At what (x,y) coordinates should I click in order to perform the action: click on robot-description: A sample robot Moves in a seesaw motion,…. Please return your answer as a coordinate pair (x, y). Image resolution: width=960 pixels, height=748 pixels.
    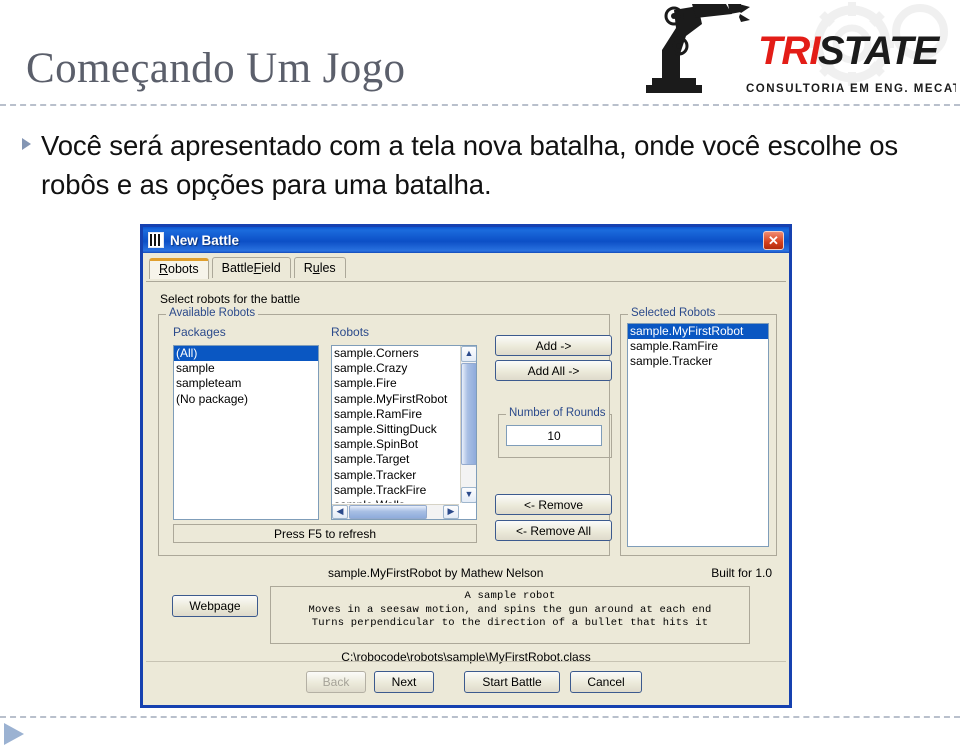
    Looking at the image, I should click on (510, 615).